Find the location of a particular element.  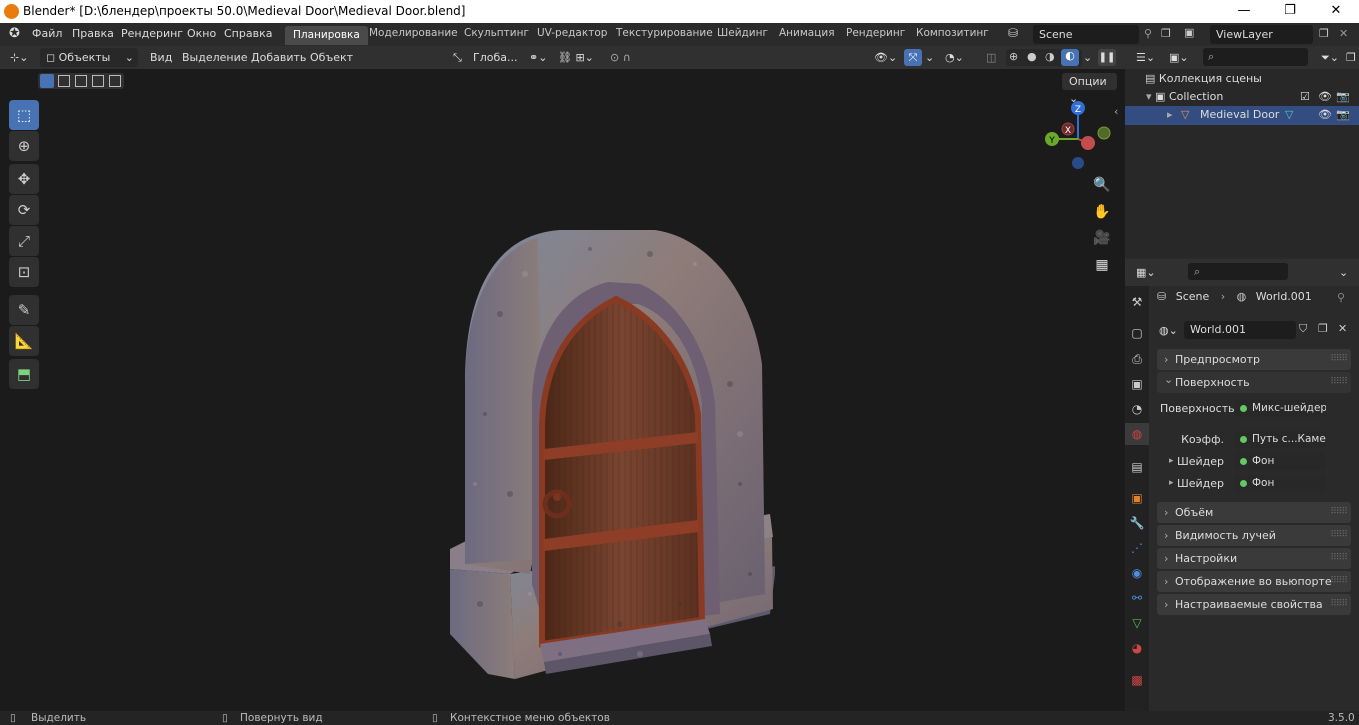

tab-modeling: Моделирование is located at coordinates (413, 33).